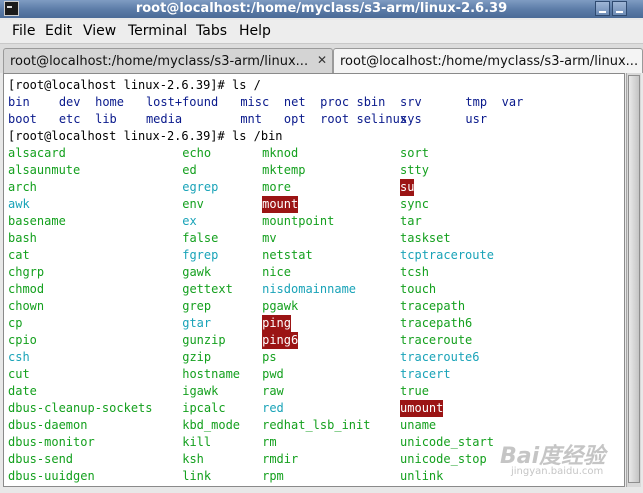 The width and height of the screenshot is (643, 493). Describe the element at coordinates (273, 391) in the screenshot. I see `file-entry: raw` at that location.